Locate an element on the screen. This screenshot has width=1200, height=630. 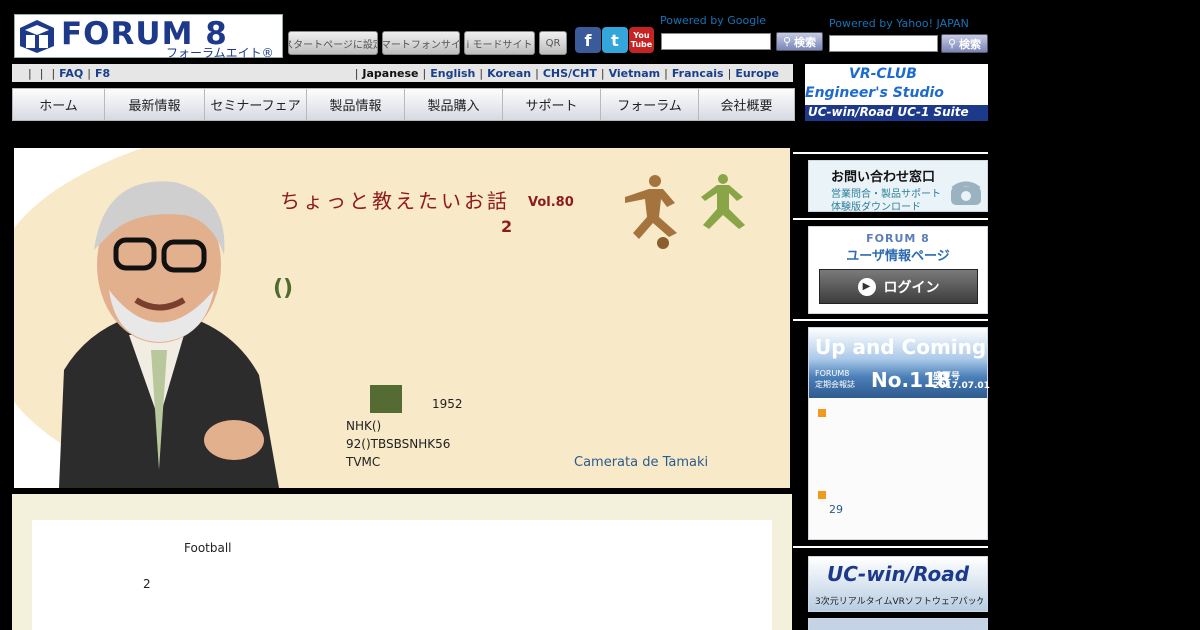
login-button: ▶ ログイン is located at coordinates (898, 286).